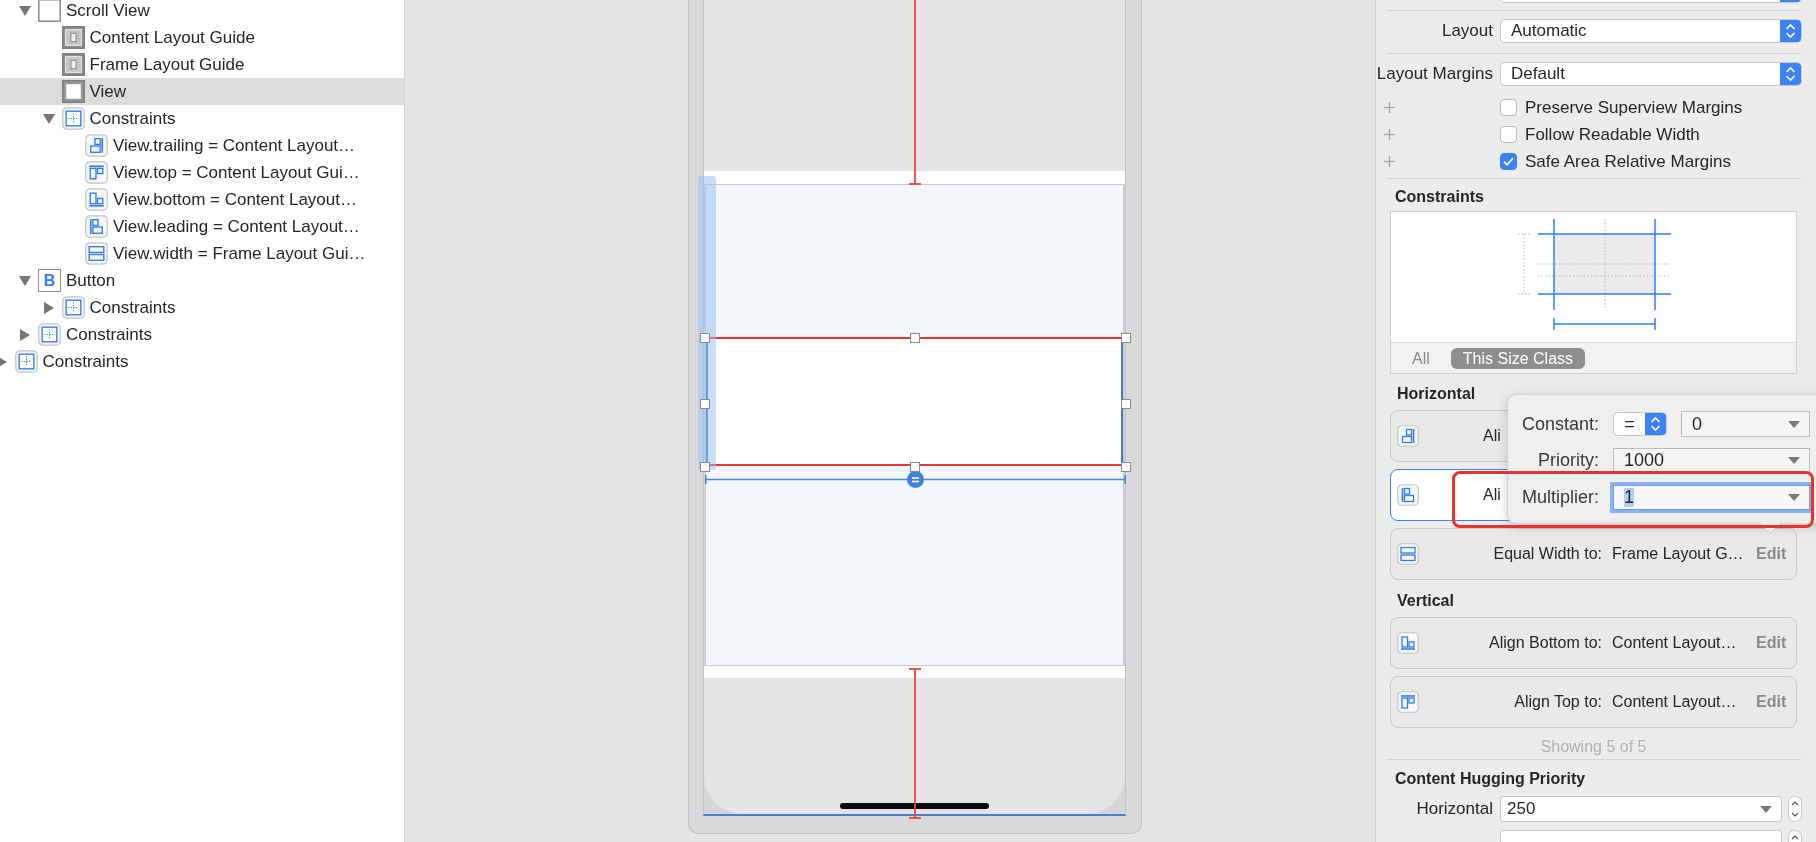 This screenshot has height=842, width=1816. I want to click on section-header: Content Hugging Priority, so click(1491, 779).